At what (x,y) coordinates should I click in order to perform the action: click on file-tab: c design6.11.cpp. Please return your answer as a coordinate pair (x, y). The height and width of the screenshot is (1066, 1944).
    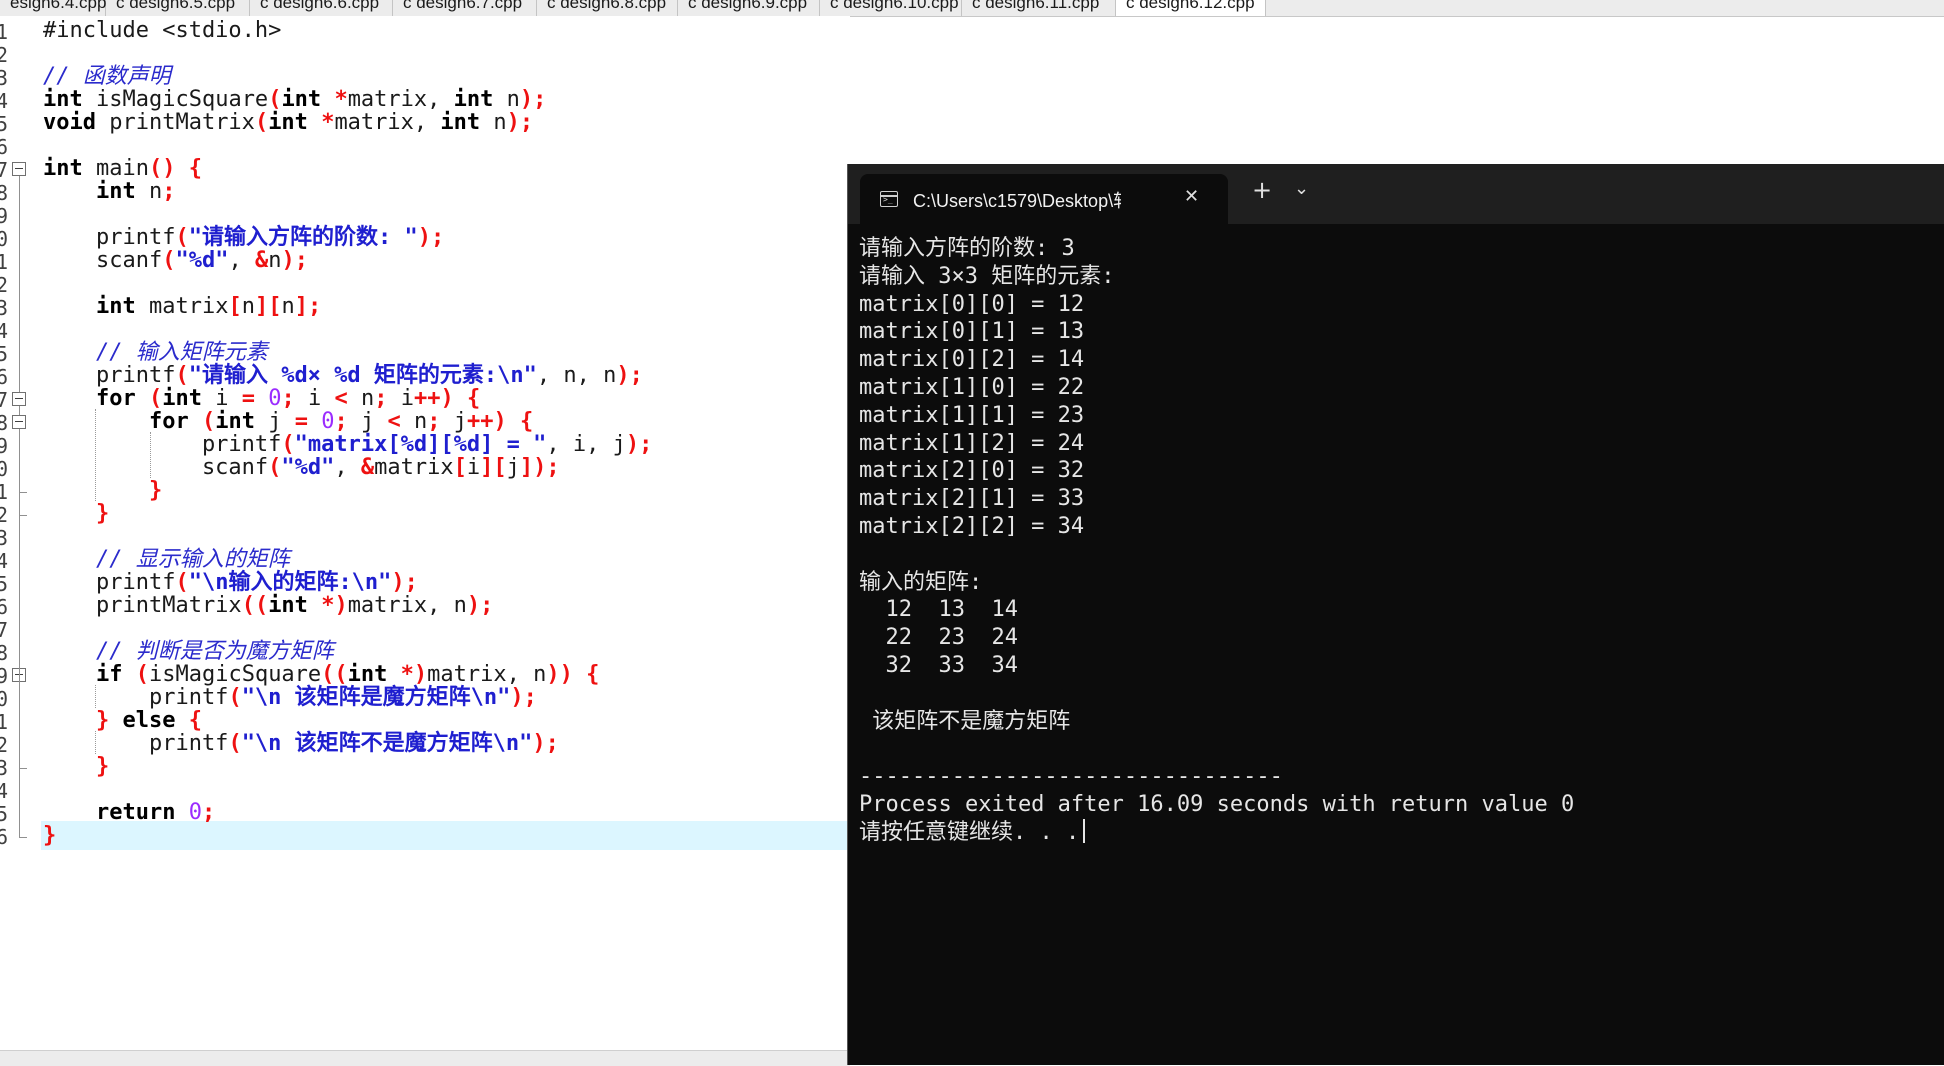
    Looking at the image, I should click on (1039, 8).